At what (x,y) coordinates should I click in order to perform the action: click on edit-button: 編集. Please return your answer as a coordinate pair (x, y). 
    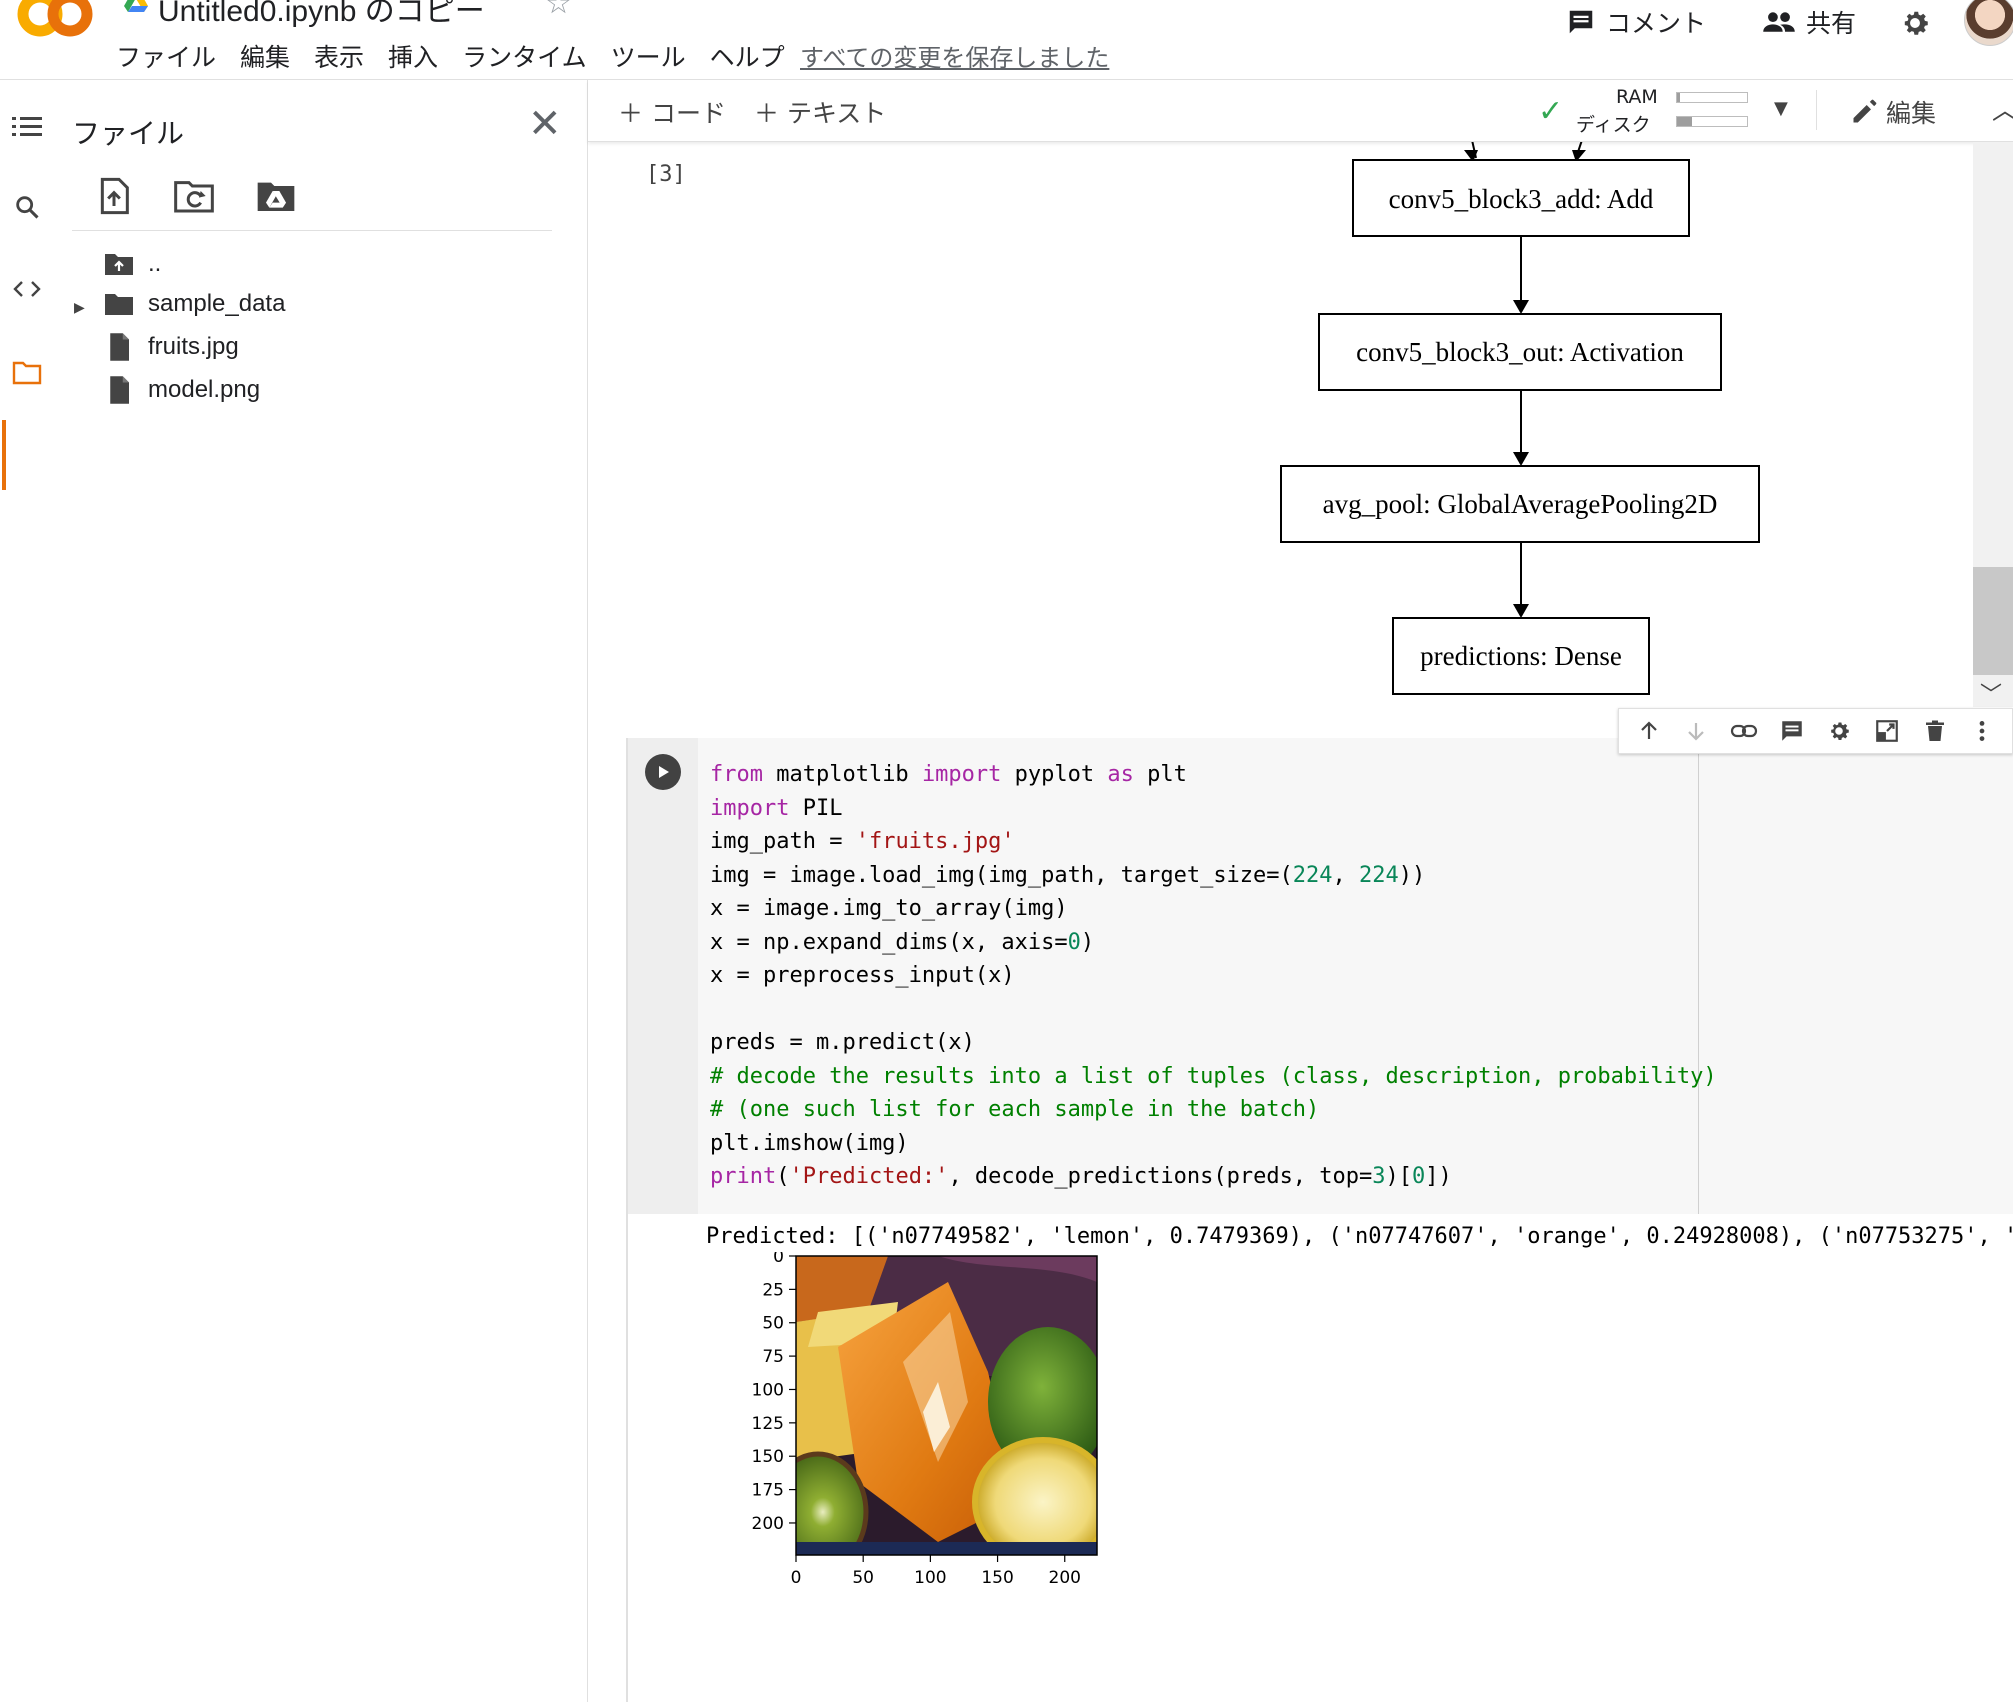
    Looking at the image, I should click on (1893, 112).